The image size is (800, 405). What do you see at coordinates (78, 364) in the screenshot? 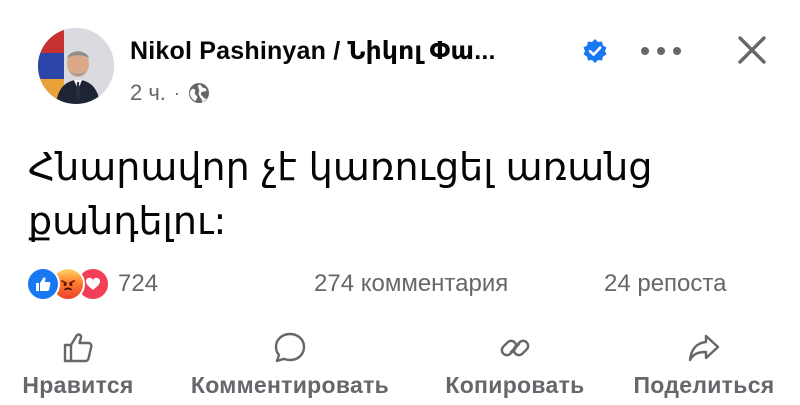
I see `like-button: Нравится` at bounding box center [78, 364].